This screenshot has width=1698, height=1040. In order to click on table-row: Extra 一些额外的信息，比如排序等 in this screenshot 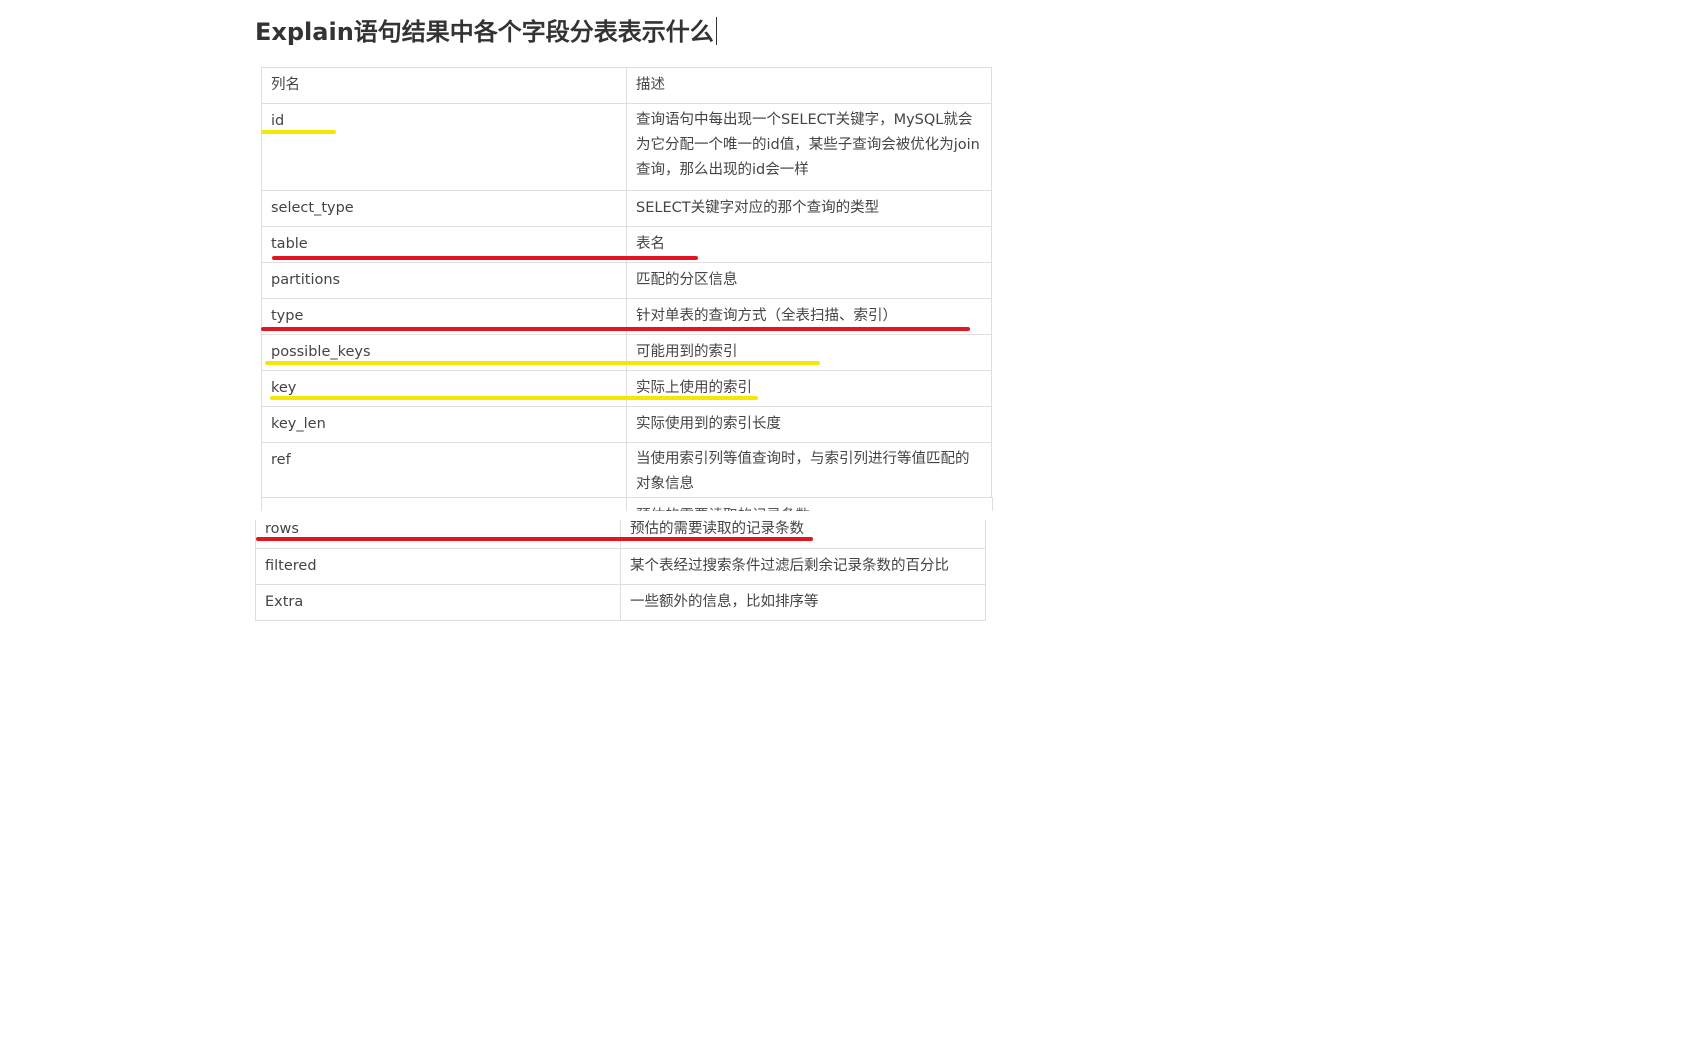, I will do `click(620, 602)`.